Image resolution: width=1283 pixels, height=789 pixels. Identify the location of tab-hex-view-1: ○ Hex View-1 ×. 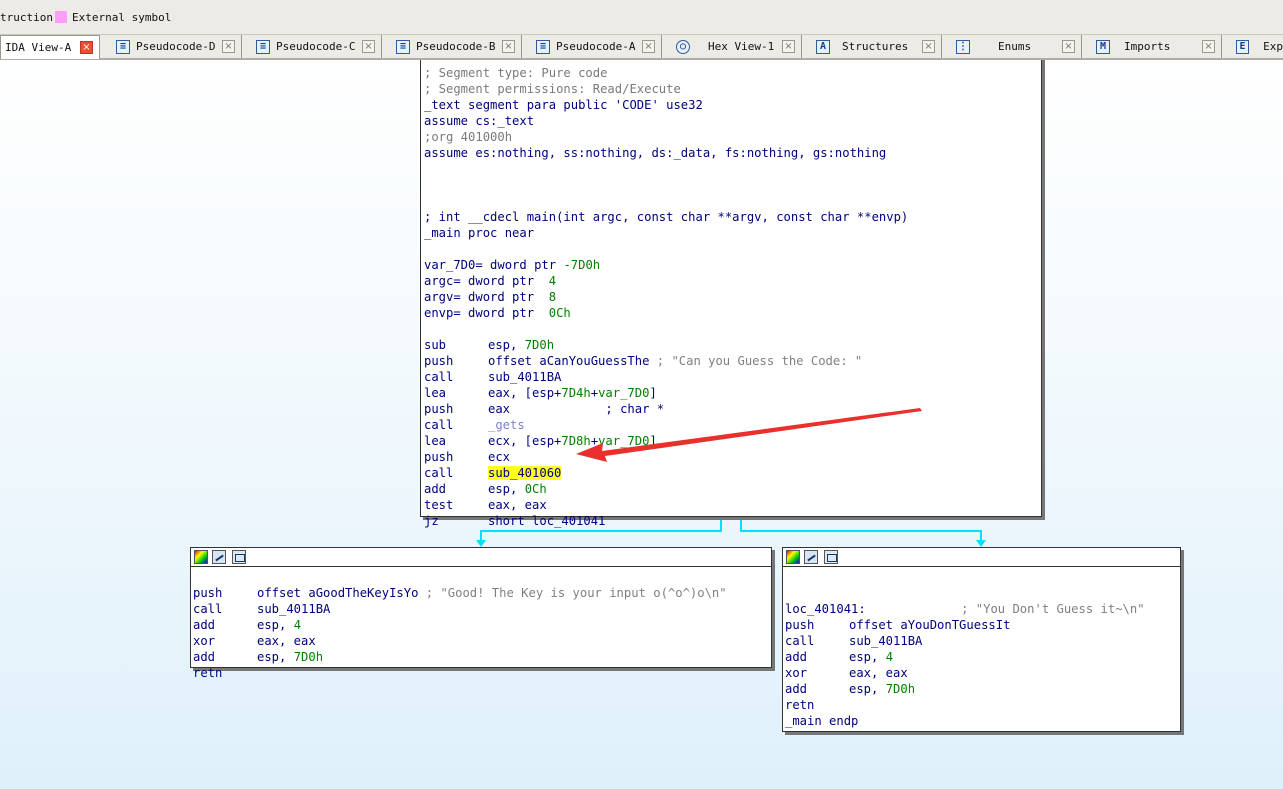
(733, 46).